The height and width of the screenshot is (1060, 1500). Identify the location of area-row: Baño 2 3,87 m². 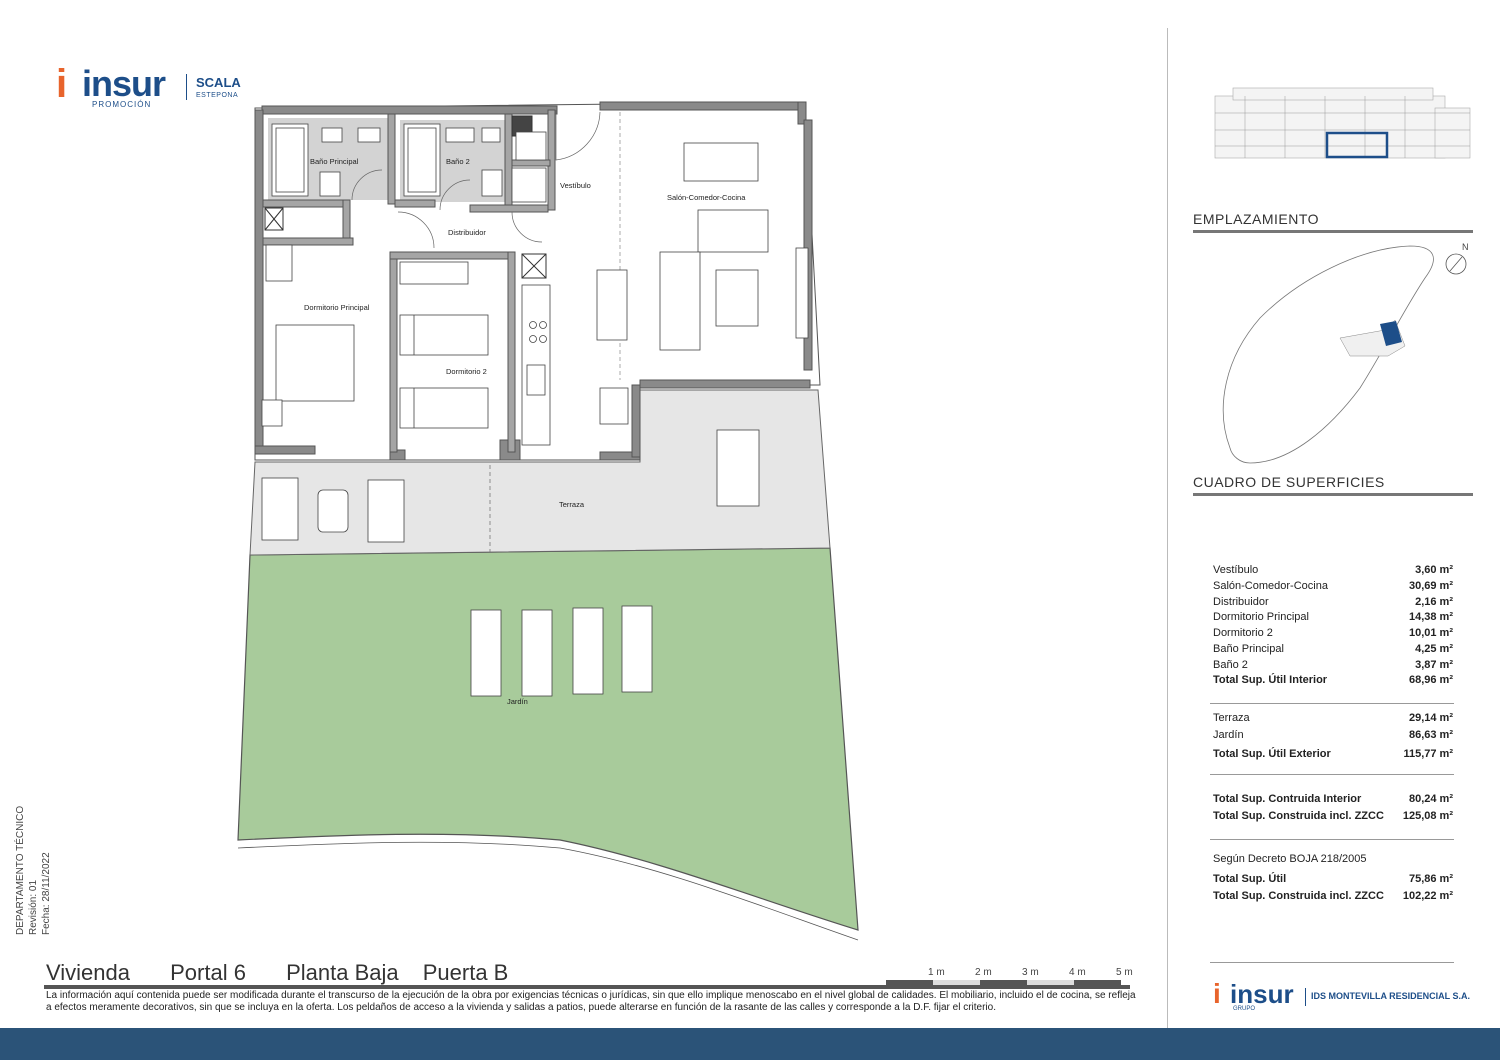
(1333, 665).